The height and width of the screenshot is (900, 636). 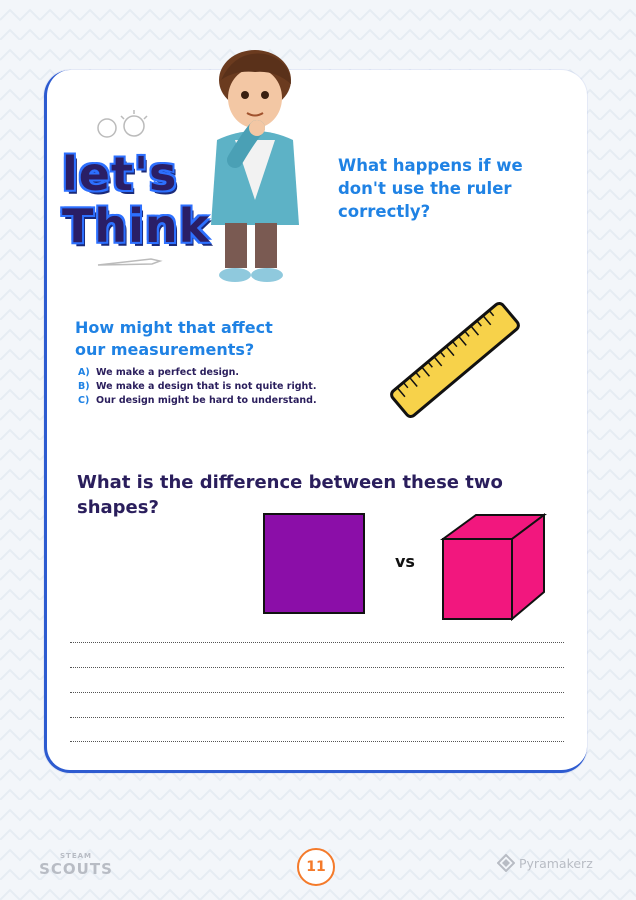 I want to click on option-a: A) We make a perfect design., so click(x=197, y=373).